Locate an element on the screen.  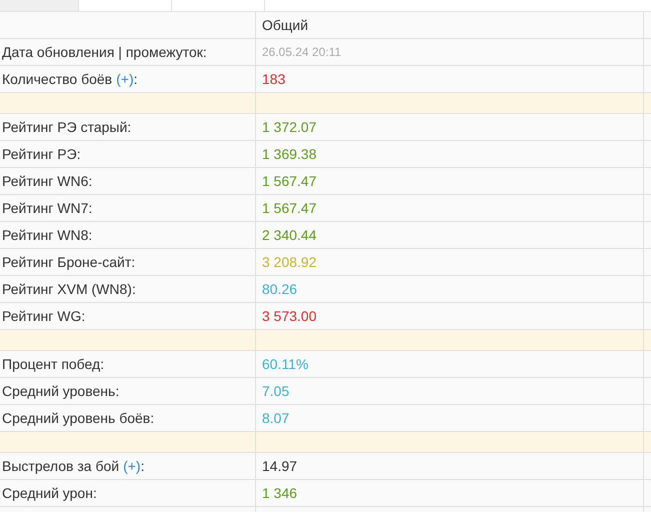
row-label: Дата обновления | промежуток: is located at coordinates (104, 52).